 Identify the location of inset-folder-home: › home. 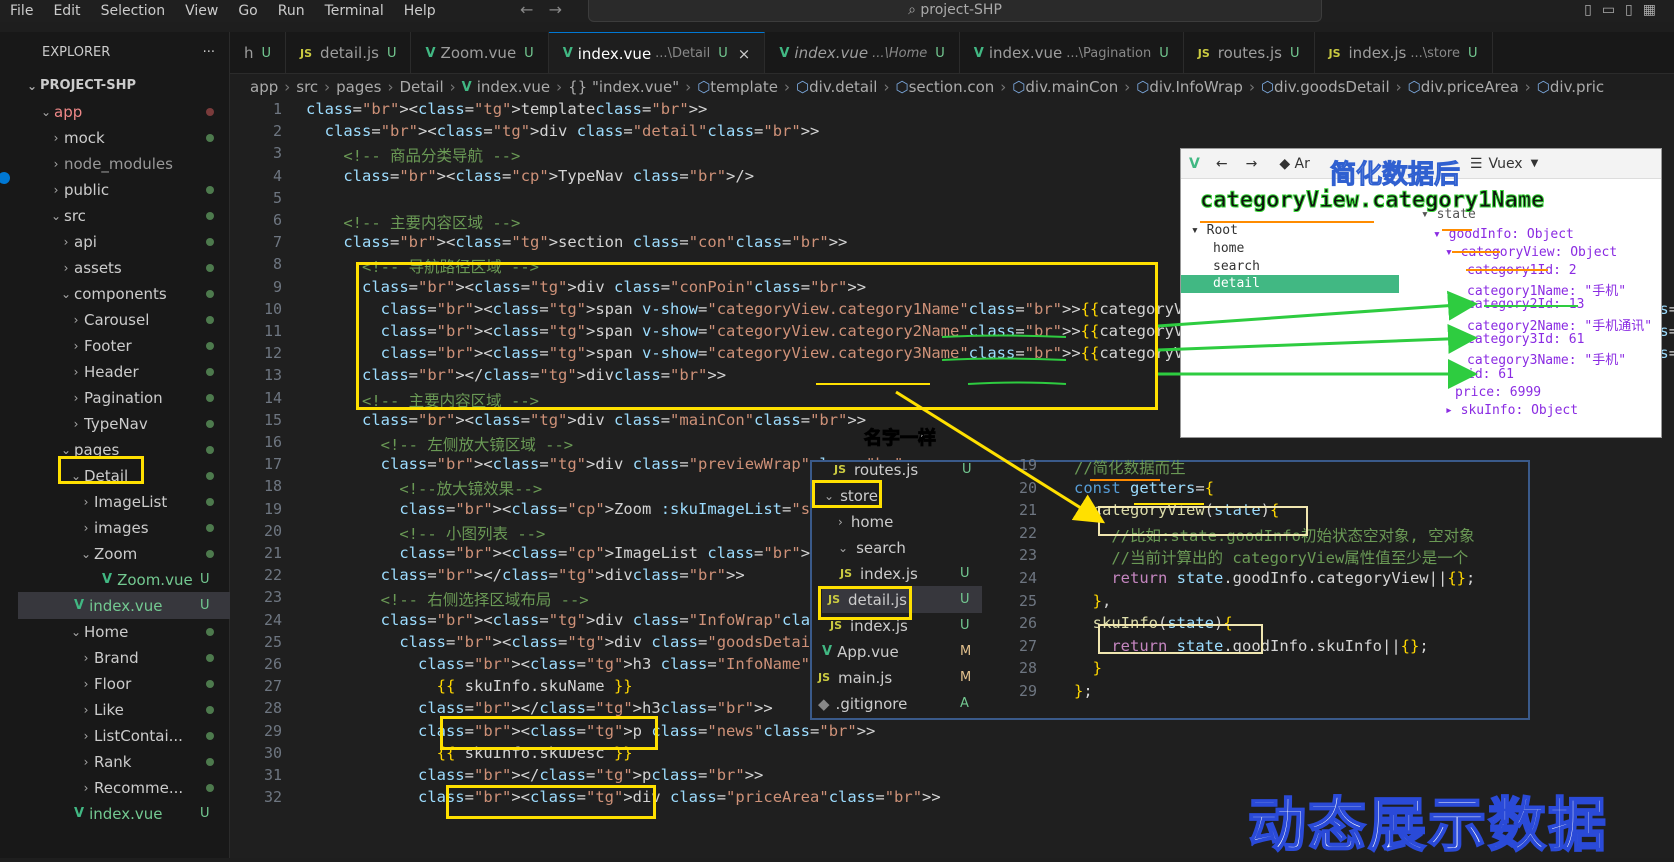
(861, 521).